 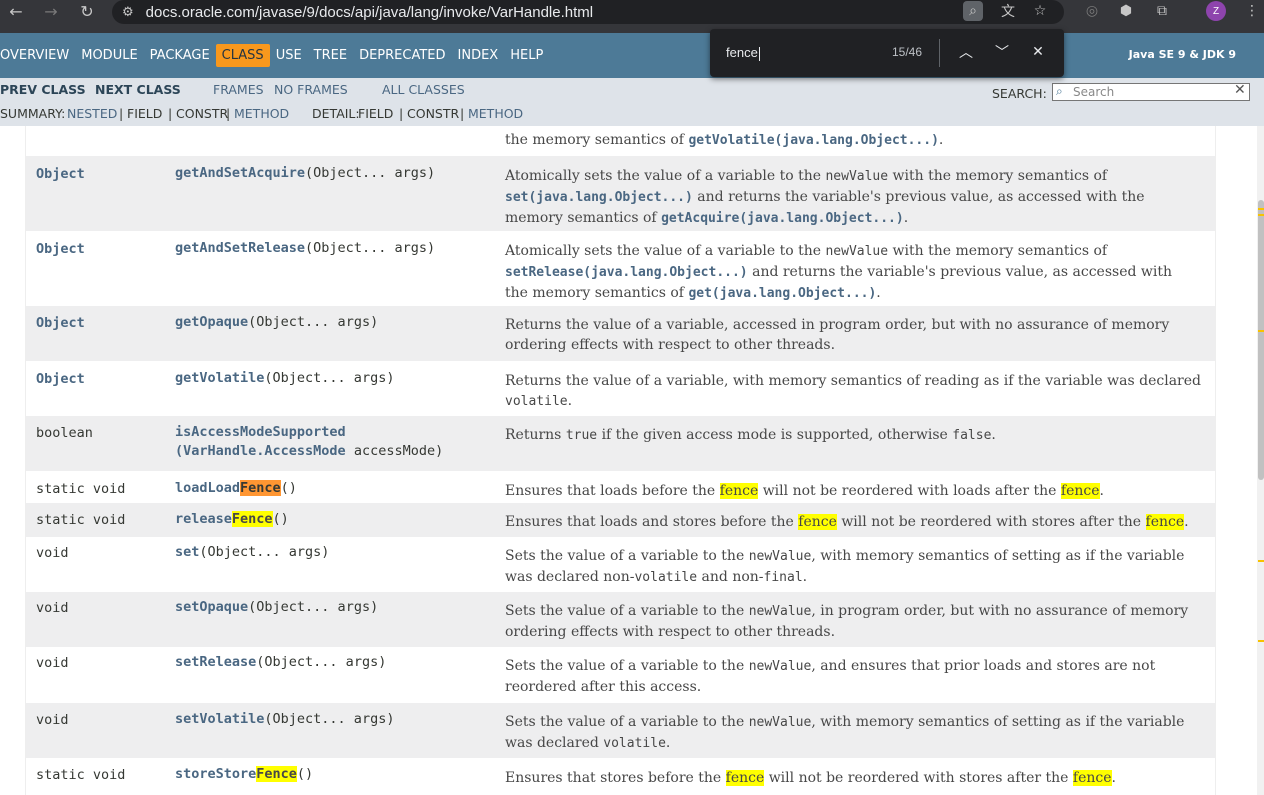 What do you see at coordinates (478, 55) in the screenshot?
I see `nav-index: INDEX` at bounding box center [478, 55].